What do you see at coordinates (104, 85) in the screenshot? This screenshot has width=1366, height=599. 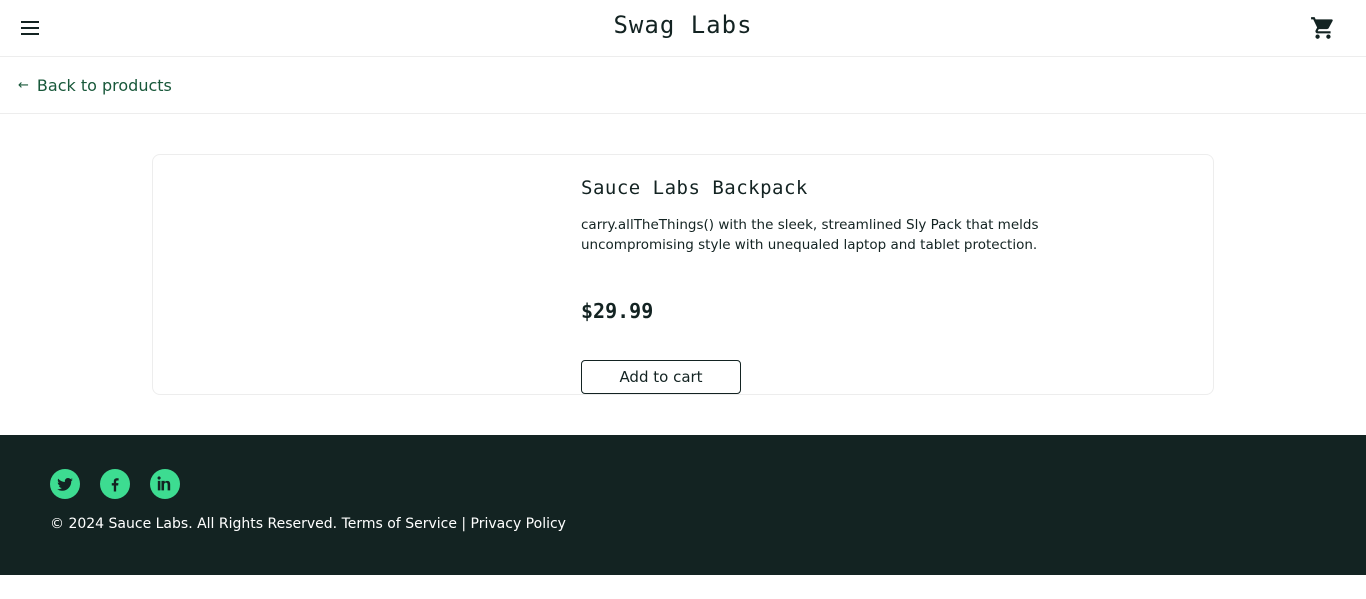 I see `back-to-products-label: Back to products` at bounding box center [104, 85].